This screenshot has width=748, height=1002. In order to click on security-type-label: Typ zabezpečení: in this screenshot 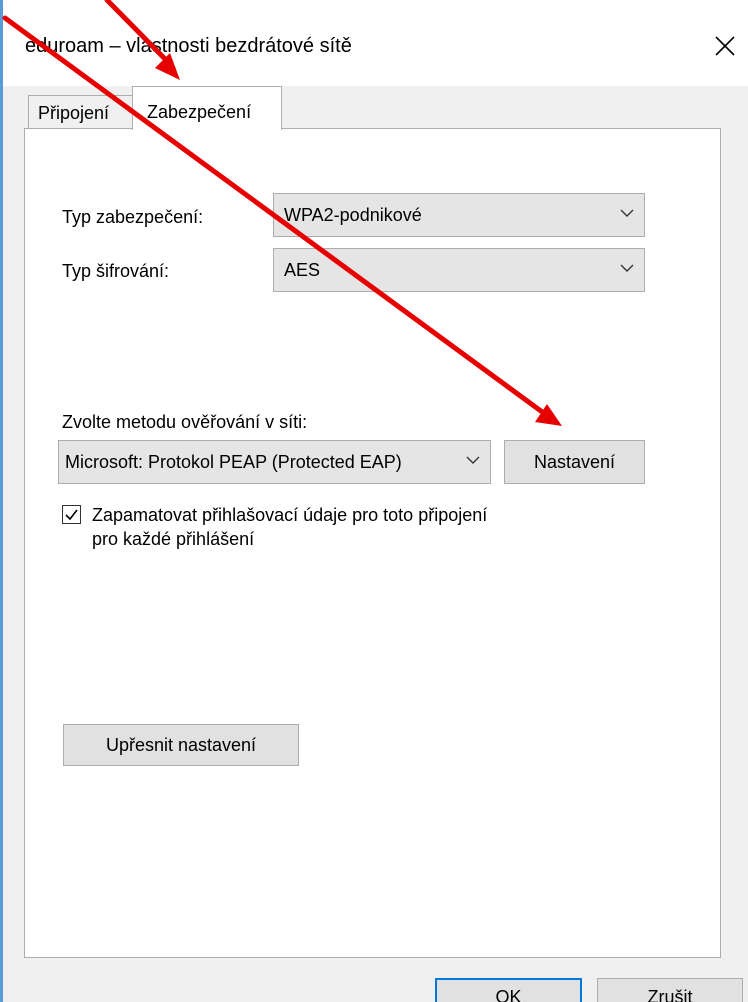, I will do `click(133, 217)`.